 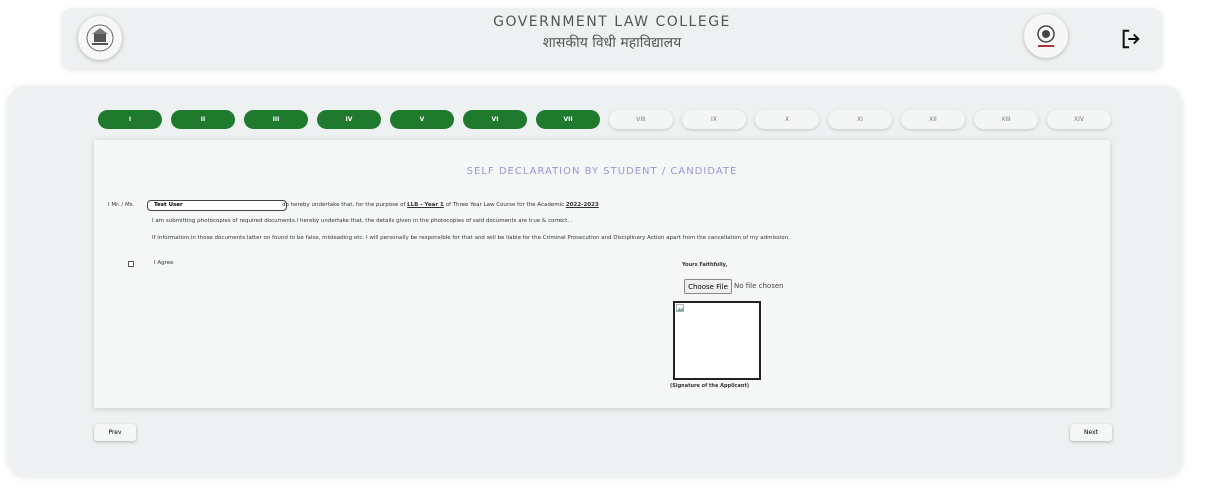 I want to click on form-heading: SELF DECLARATION BY STUDENT / CANDIDATE, so click(x=602, y=171).